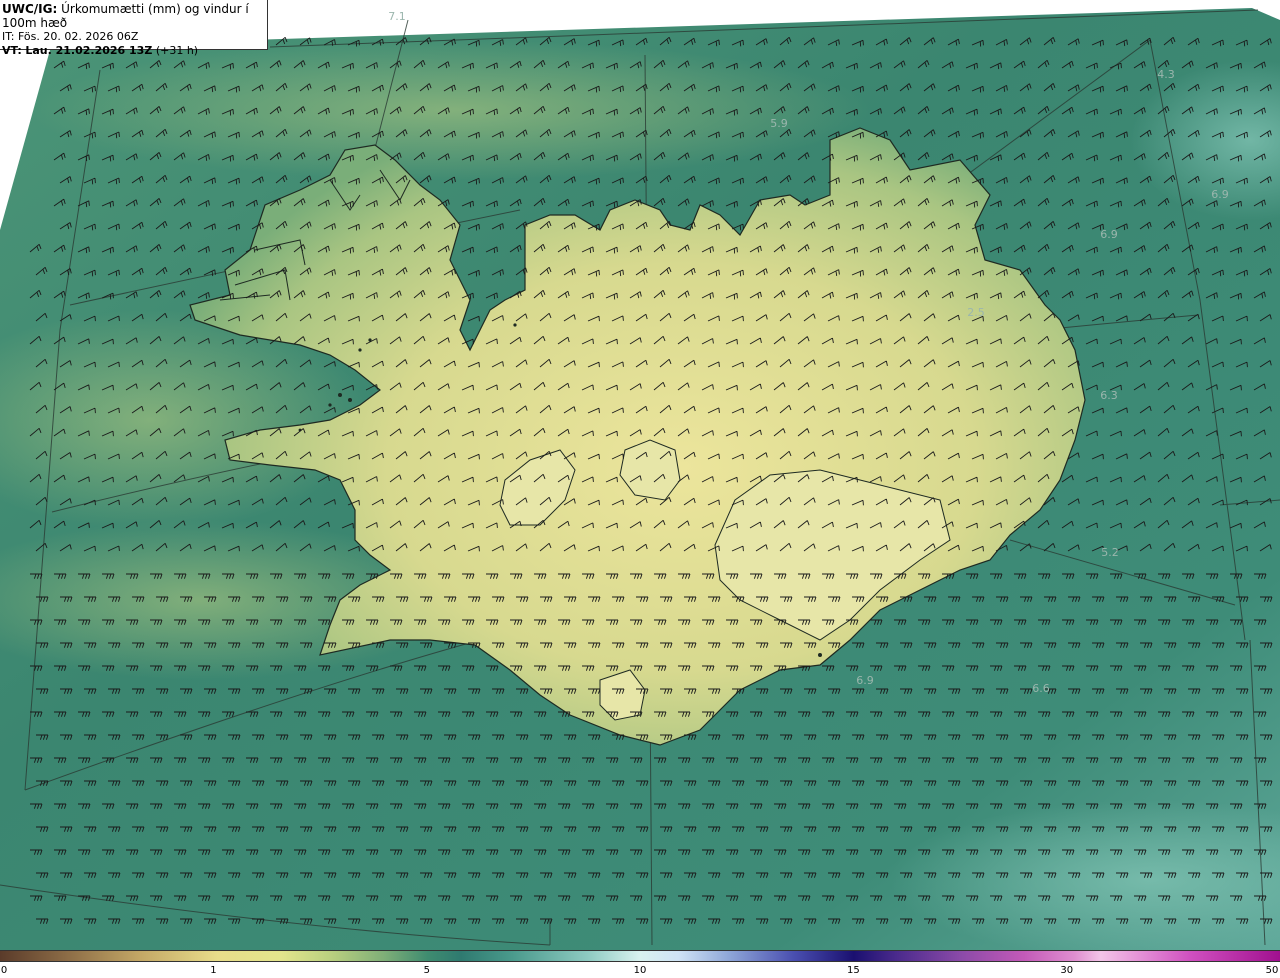 The image size is (1280, 978). I want to click on field-label: 5.2, so click(1110, 552).